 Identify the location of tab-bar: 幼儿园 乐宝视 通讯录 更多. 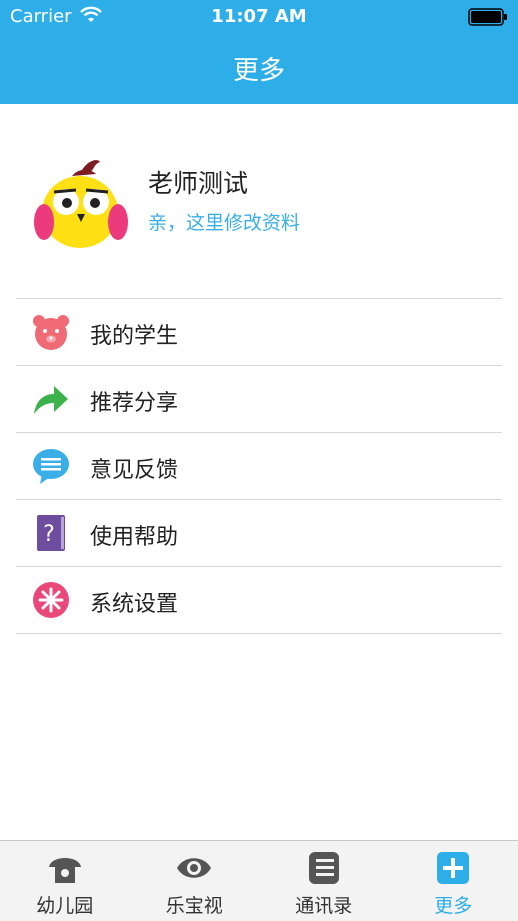
(259, 880).